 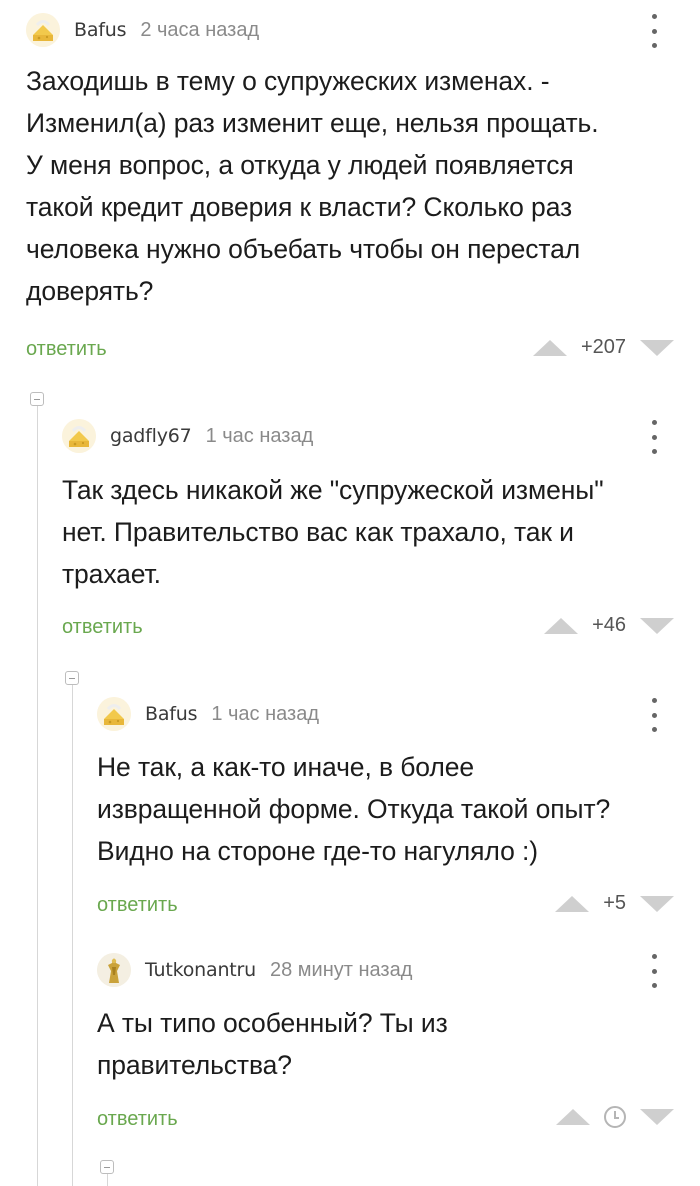 I want to click on comment-text-line: Заходишь в тему о супружеских изменах. -, so click(x=288, y=81).